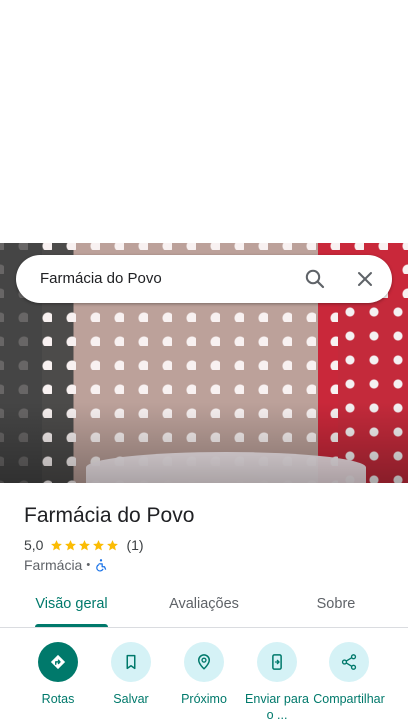 This screenshot has height=726, width=408. What do you see at coordinates (101, 565) in the screenshot?
I see `accessibility-icon` at bounding box center [101, 565].